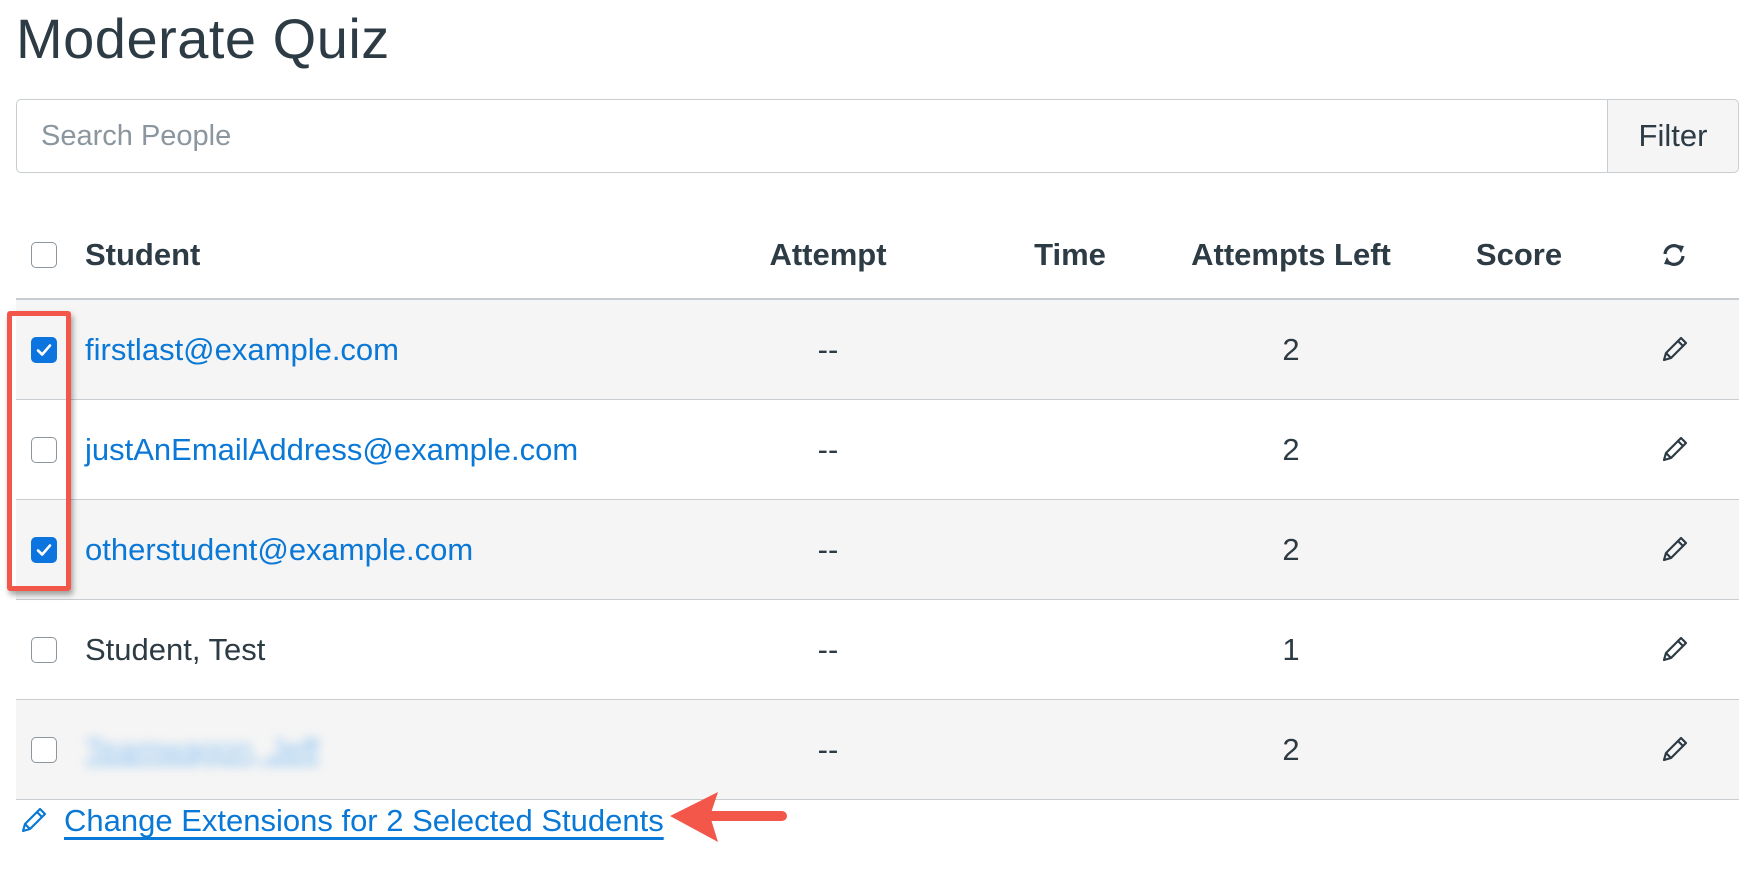  Describe the element at coordinates (877, 650) in the screenshot. I see `table-row: Student, Test -- 1` at that location.